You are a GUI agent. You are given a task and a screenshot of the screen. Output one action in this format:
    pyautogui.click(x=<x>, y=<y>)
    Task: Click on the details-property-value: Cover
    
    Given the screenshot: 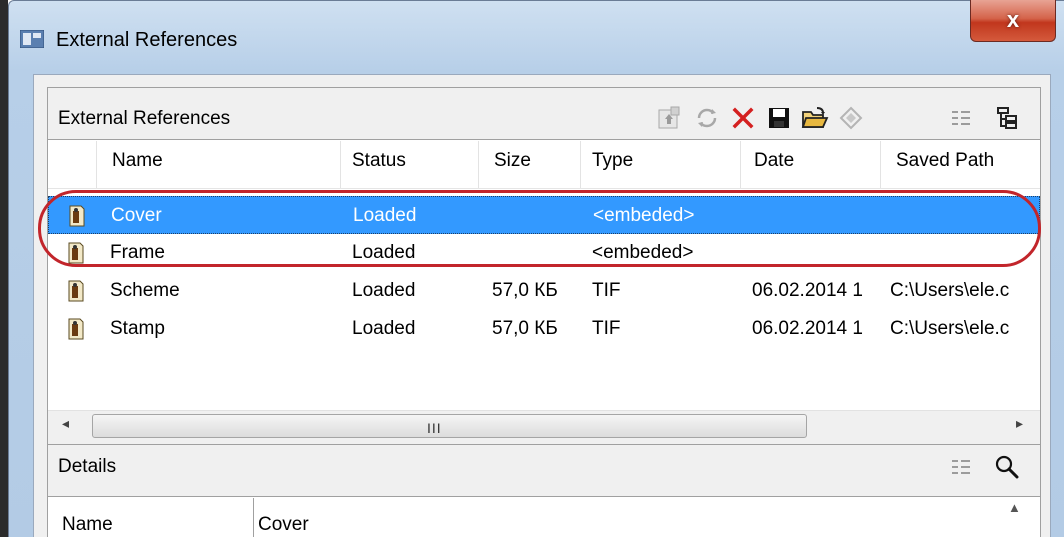 What is the action you would take?
    pyautogui.click(x=283, y=525)
    